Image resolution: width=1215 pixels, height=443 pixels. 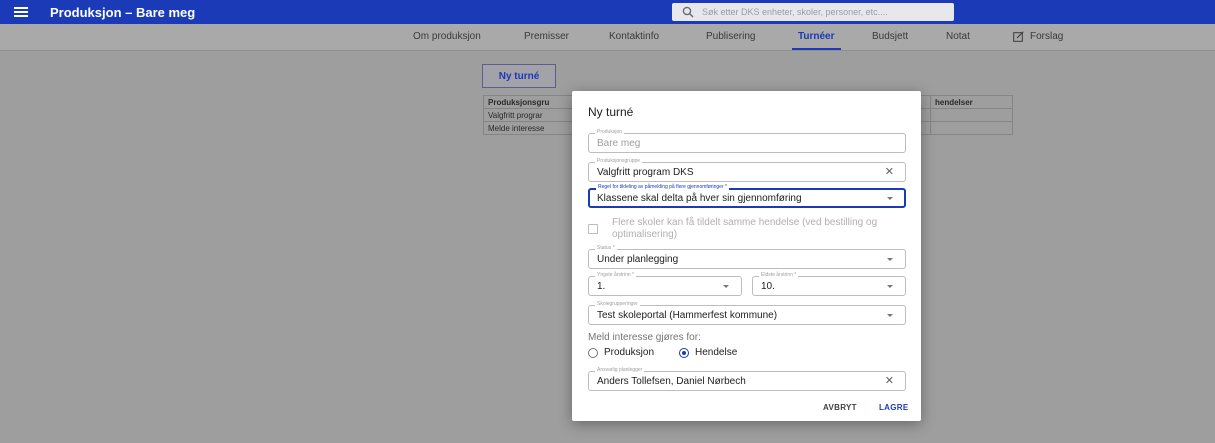 I want to click on tab-publisering: Publisering, so click(x=730, y=37).